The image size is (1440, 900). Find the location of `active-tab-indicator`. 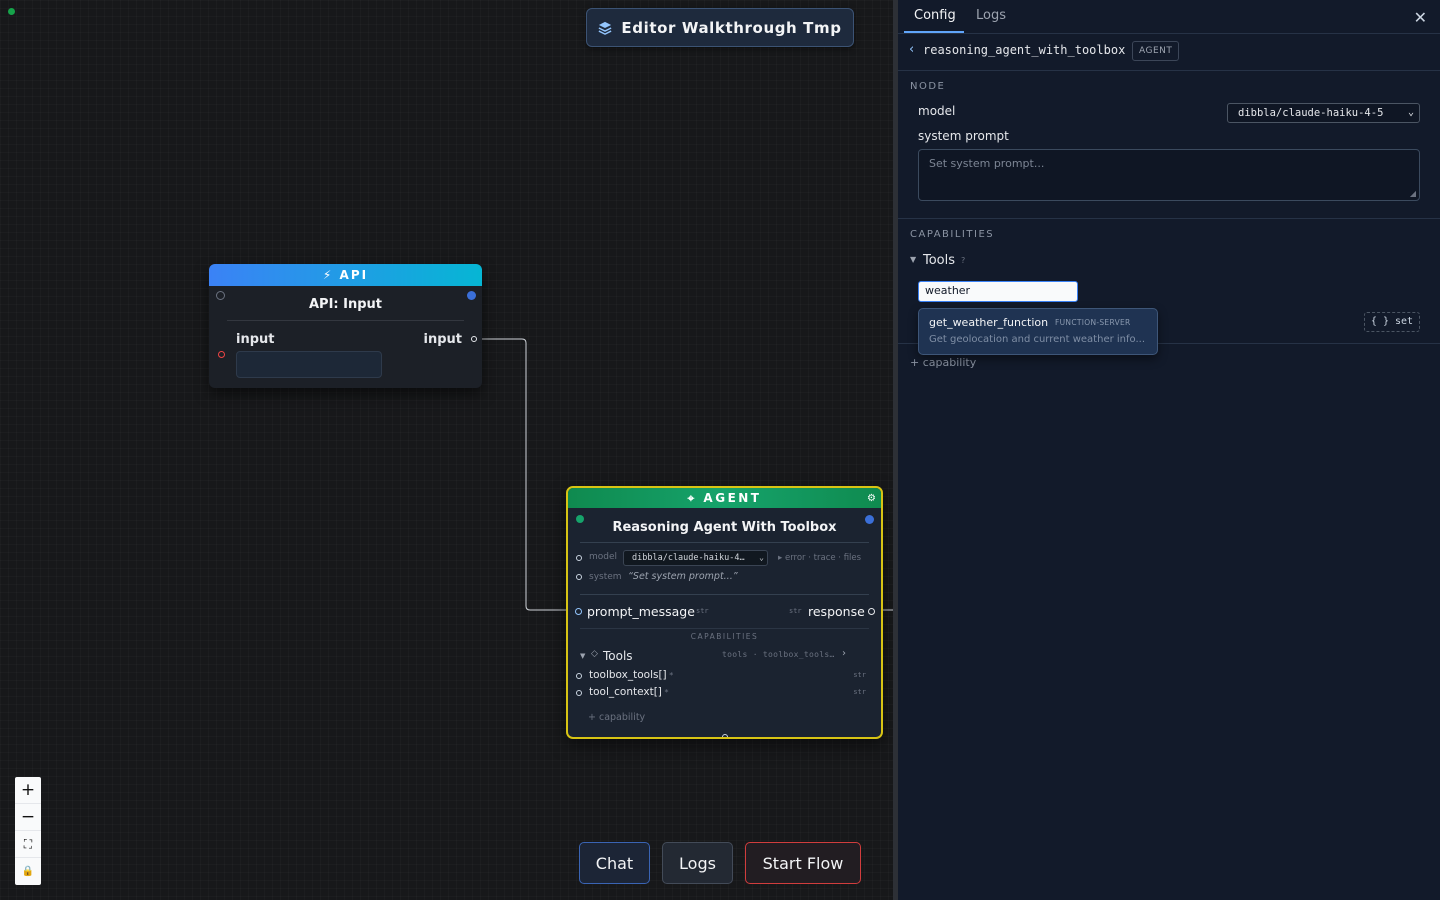

active-tab-indicator is located at coordinates (934, 32).